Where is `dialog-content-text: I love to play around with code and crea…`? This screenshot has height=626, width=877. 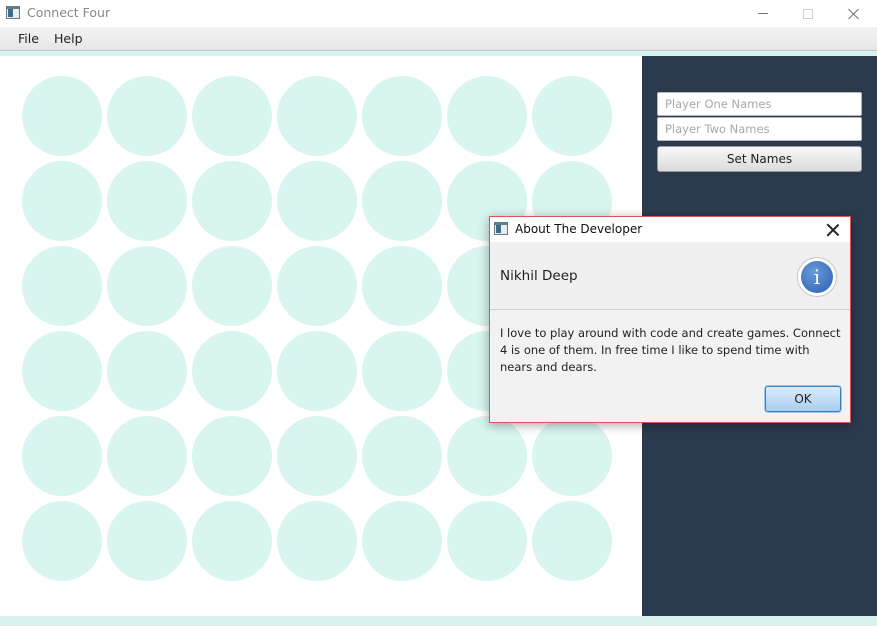
dialog-content-text: I love to play around with code and crea… is located at coordinates (670, 350).